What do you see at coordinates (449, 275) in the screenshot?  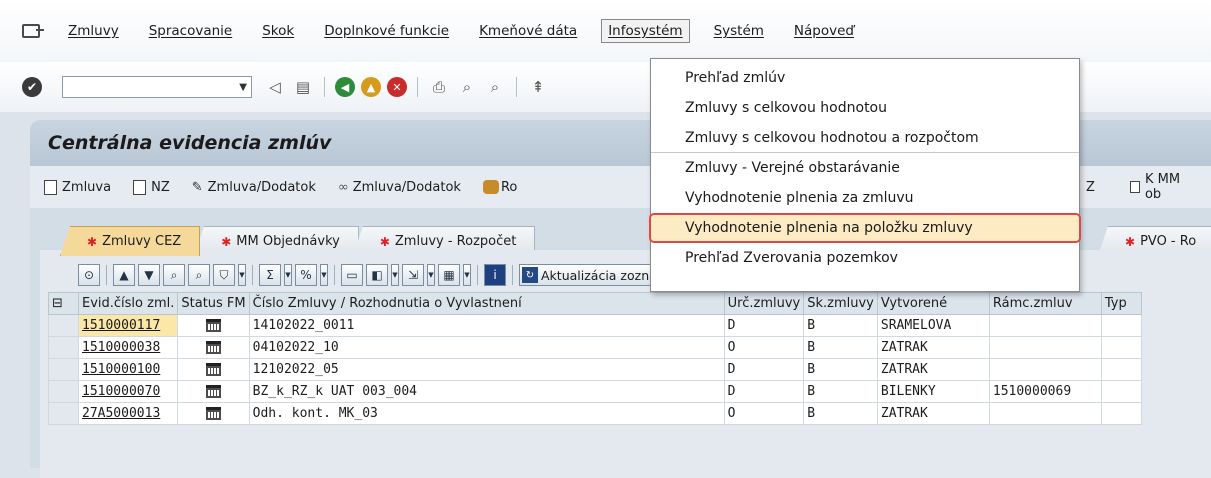 I see `layout-icon: ▦` at bounding box center [449, 275].